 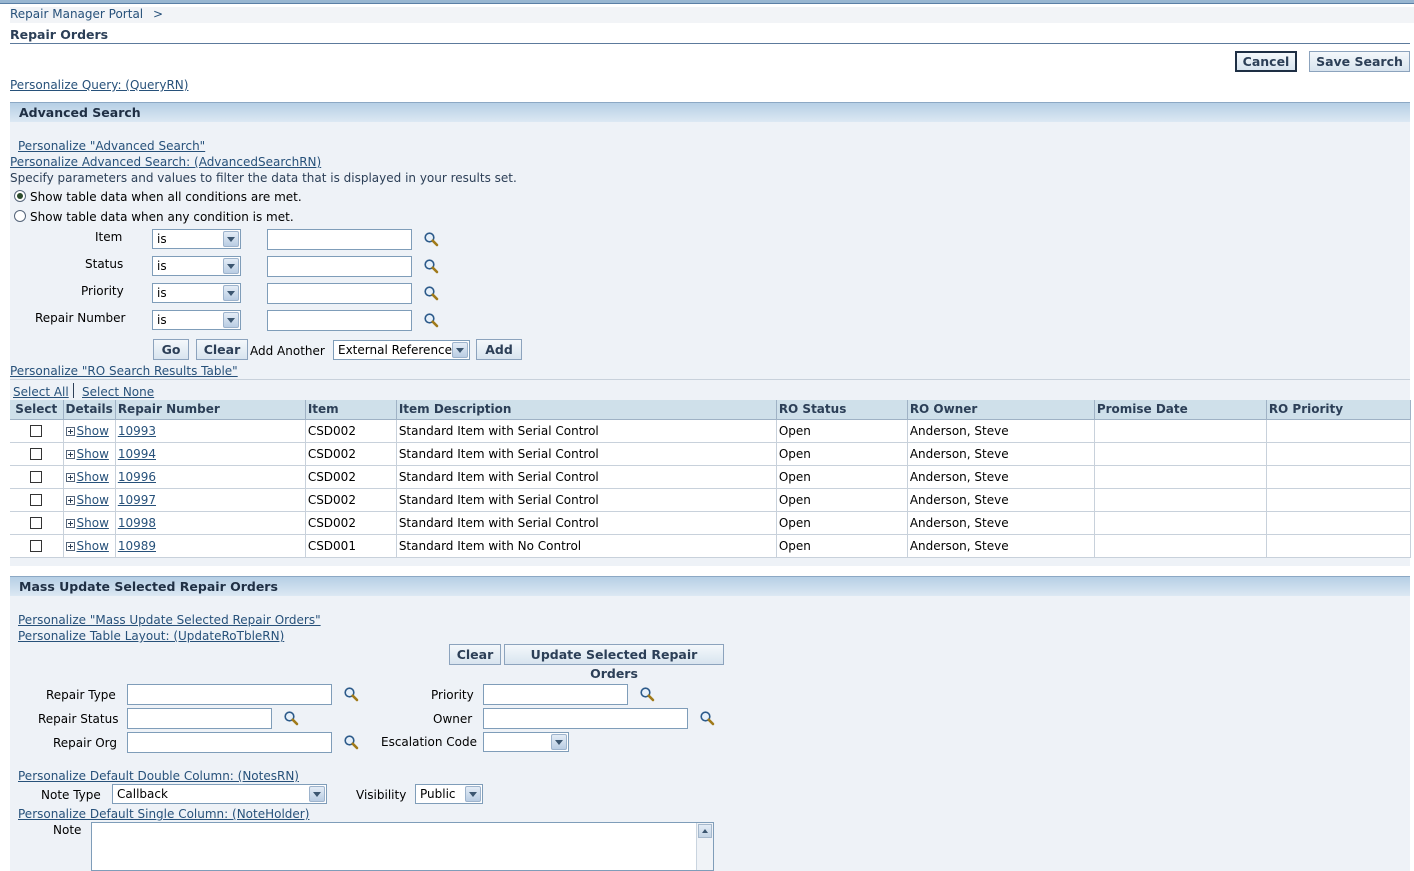 I want to click on priority-cell, so click(x=1339, y=546).